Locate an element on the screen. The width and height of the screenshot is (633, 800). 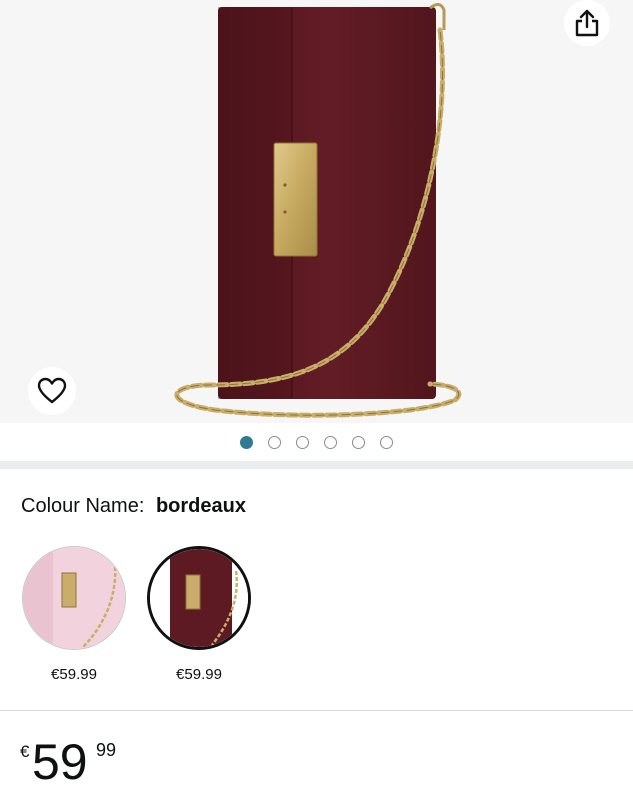
swatch-pink-image is located at coordinates (74, 598).